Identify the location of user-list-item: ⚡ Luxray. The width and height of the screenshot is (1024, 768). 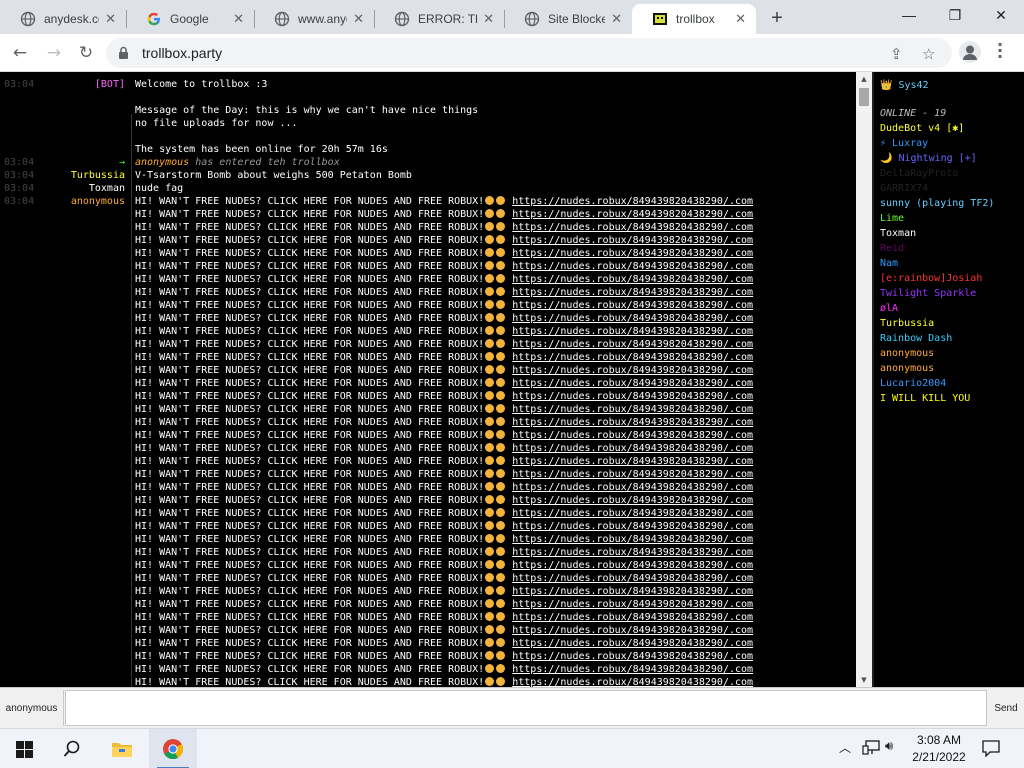
(904, 143).